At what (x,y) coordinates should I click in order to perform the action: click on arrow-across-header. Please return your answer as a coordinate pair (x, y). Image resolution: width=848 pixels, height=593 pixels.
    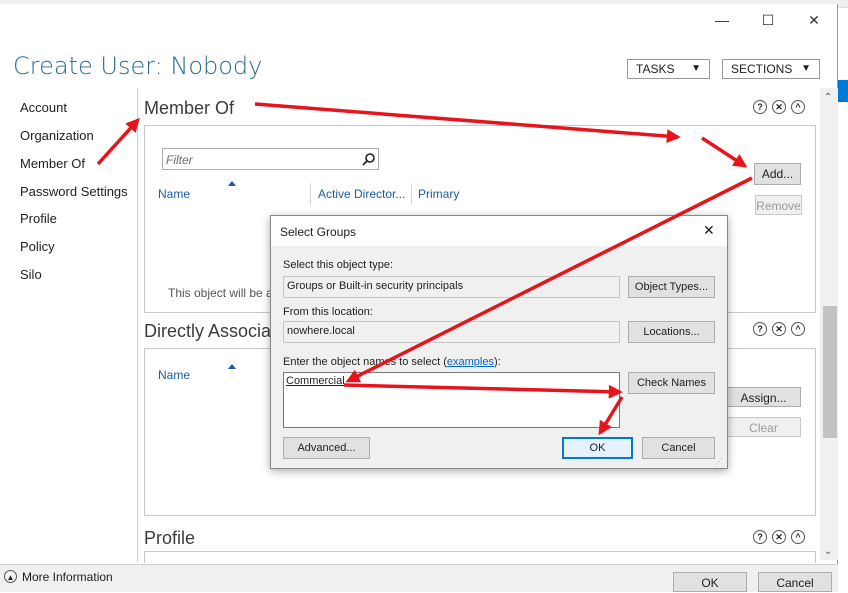
    Looking at the image, I should click on (467, 123).